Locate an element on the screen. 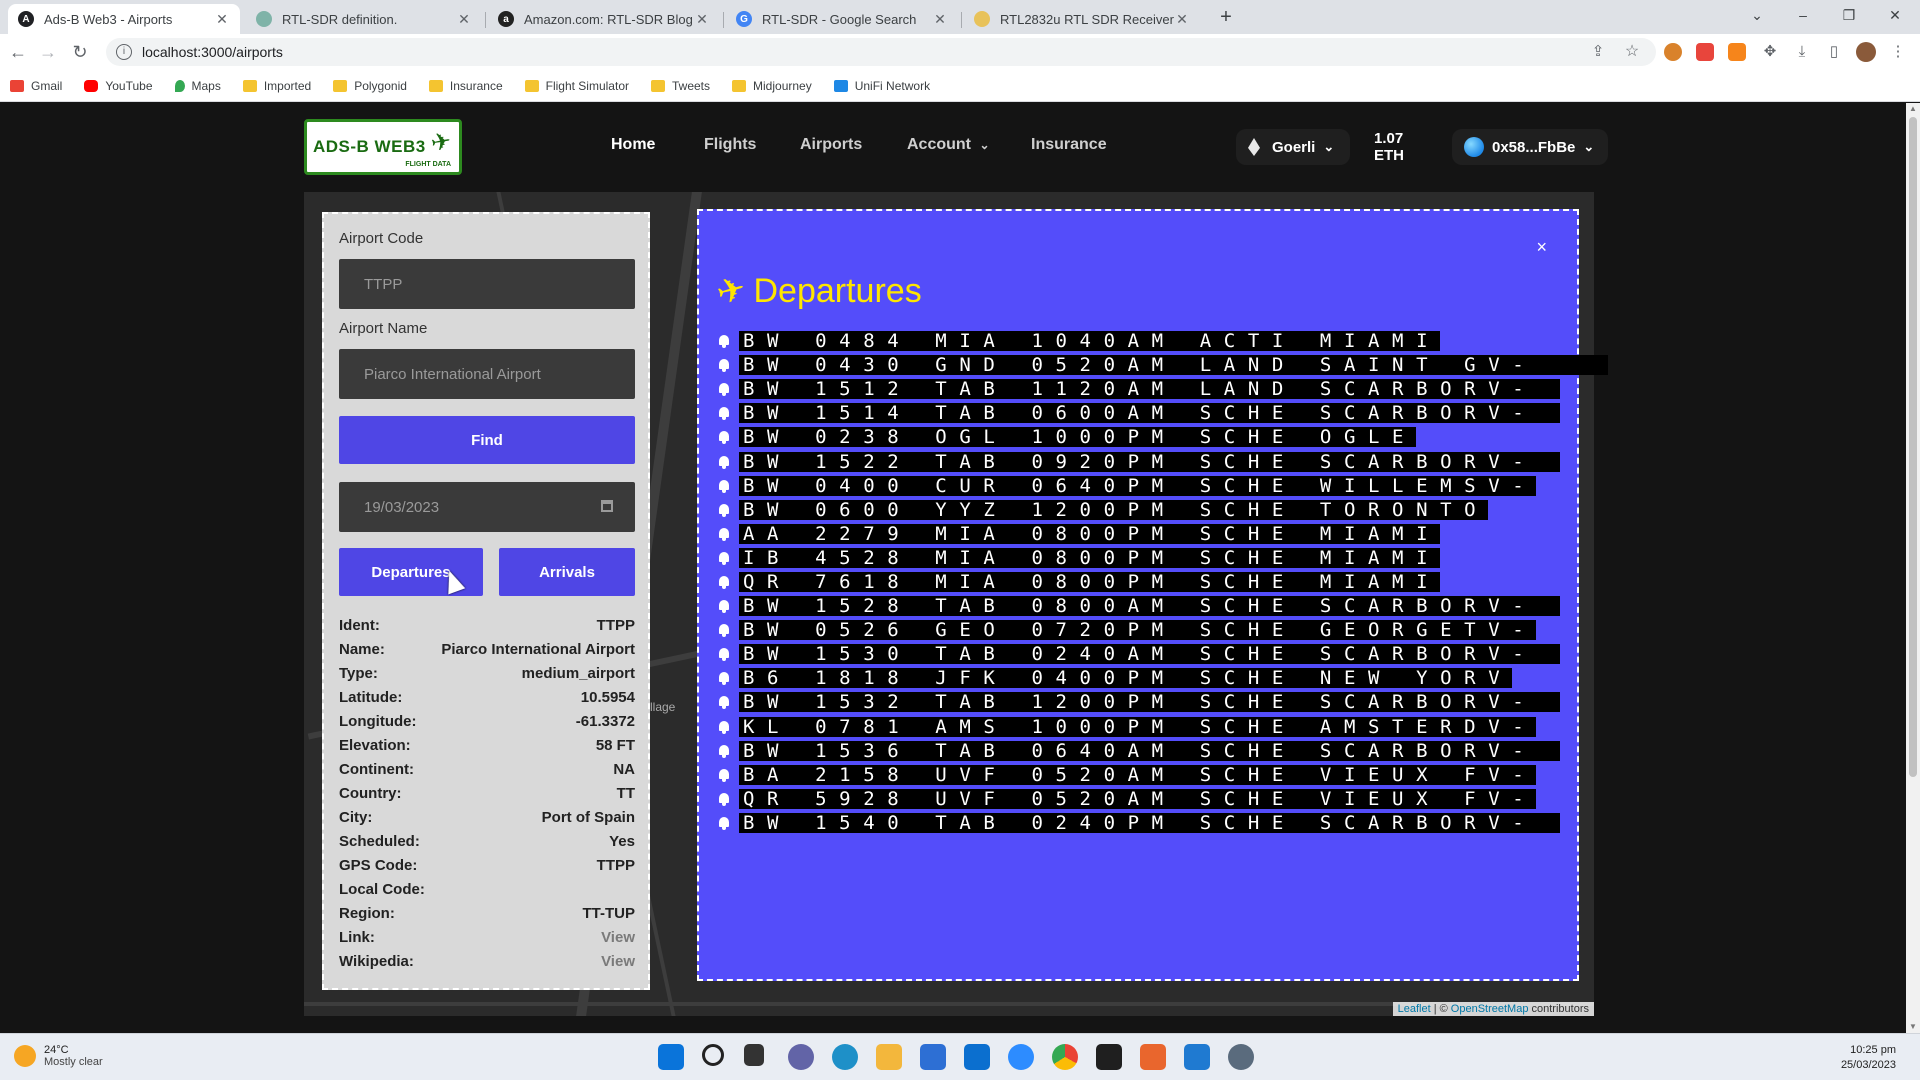 This screenshot has height=1080, width=1920. flight-row: BW 0526 GEO 0720PM SCHE GEORGETV- is located at coordinates (1162, 630).